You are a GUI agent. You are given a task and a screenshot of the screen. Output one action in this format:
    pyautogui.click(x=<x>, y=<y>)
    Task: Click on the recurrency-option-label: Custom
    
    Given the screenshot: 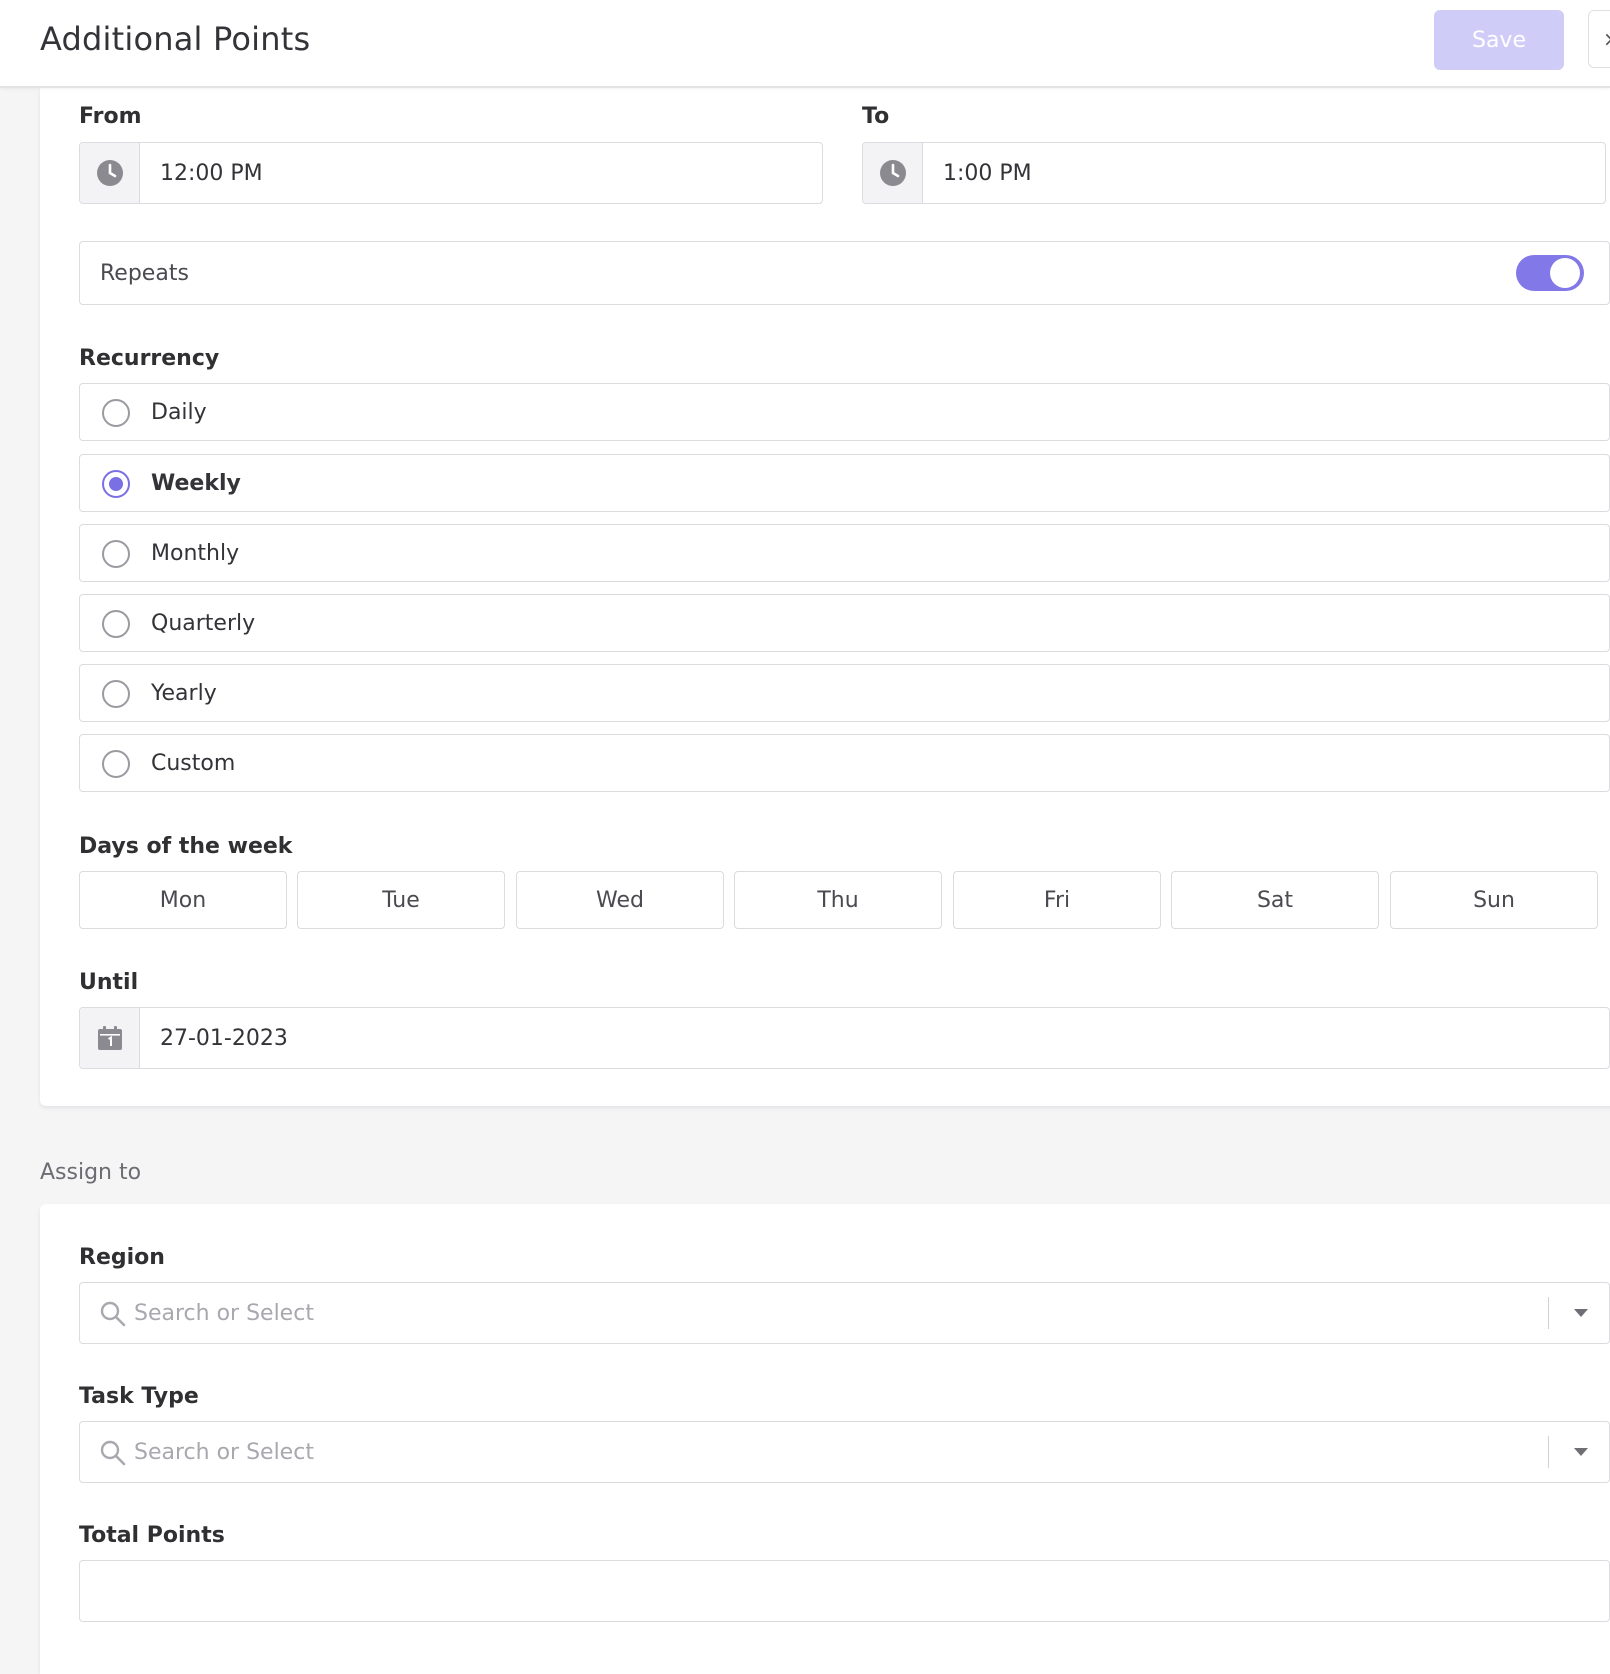 What is the action you would take?
    pyautogui.click(x=193, y=763)
    